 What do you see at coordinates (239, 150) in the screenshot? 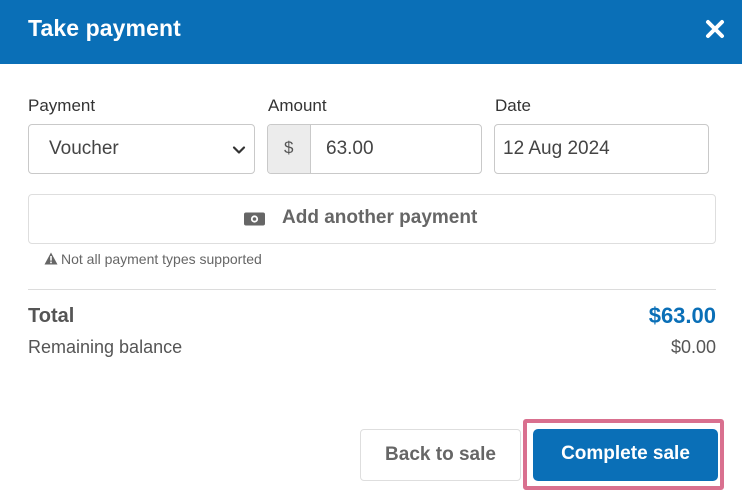
I see `chevron-down-icon` at bounding box center [239, 150].